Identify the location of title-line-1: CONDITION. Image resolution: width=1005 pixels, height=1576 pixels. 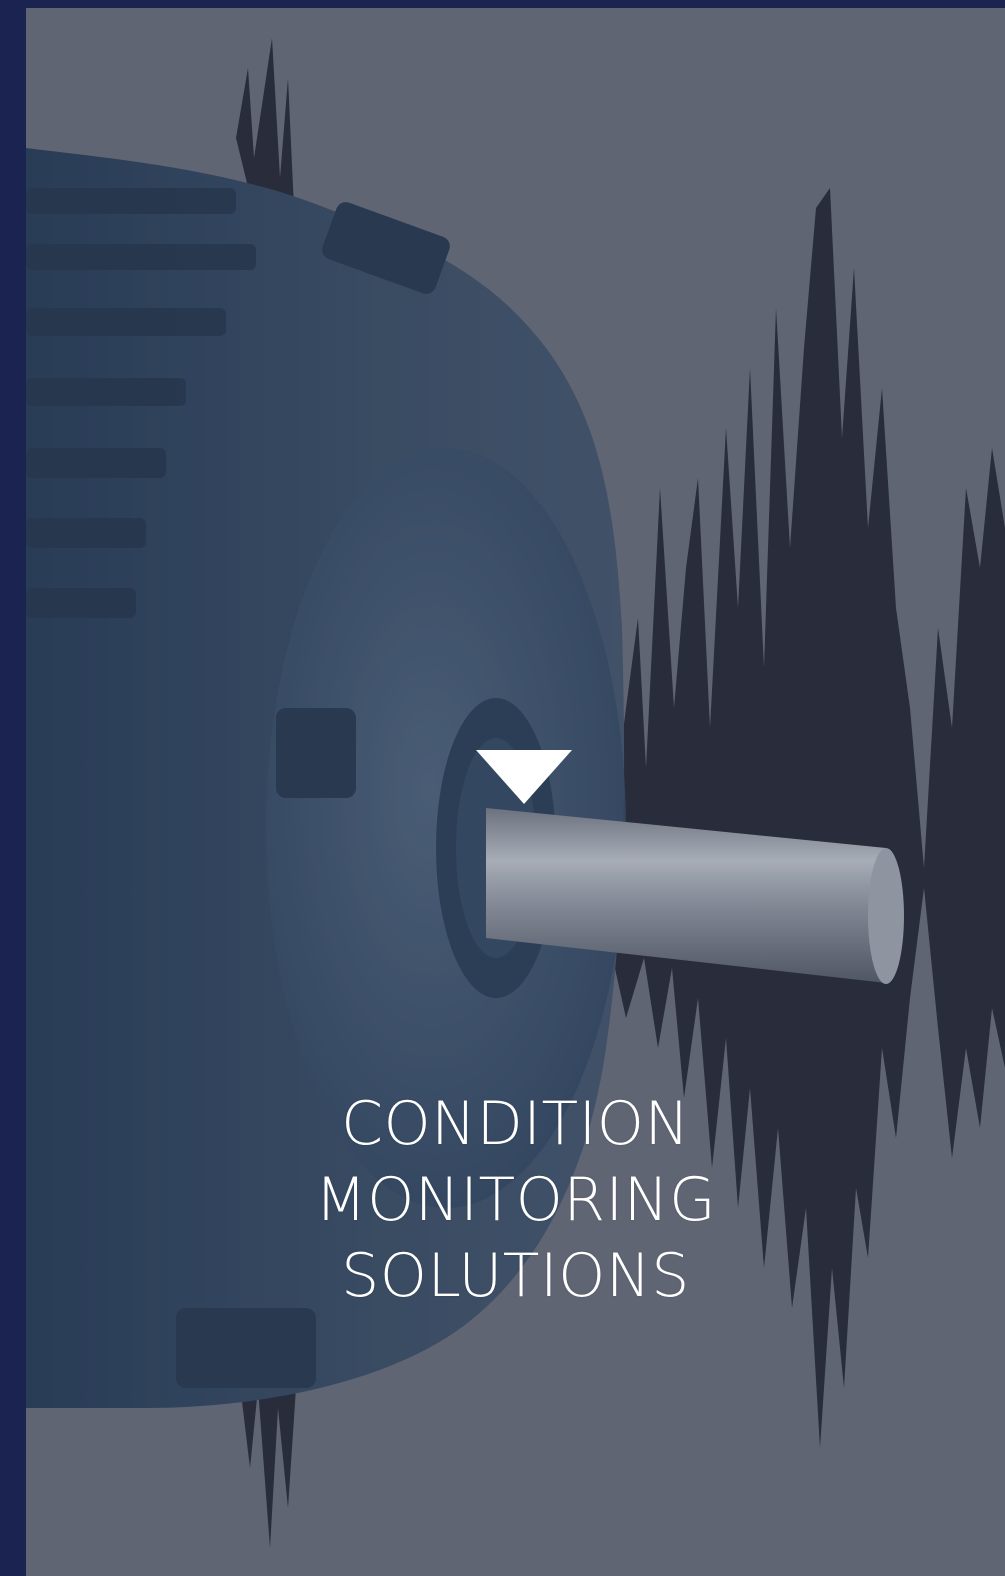
(515, 1124).